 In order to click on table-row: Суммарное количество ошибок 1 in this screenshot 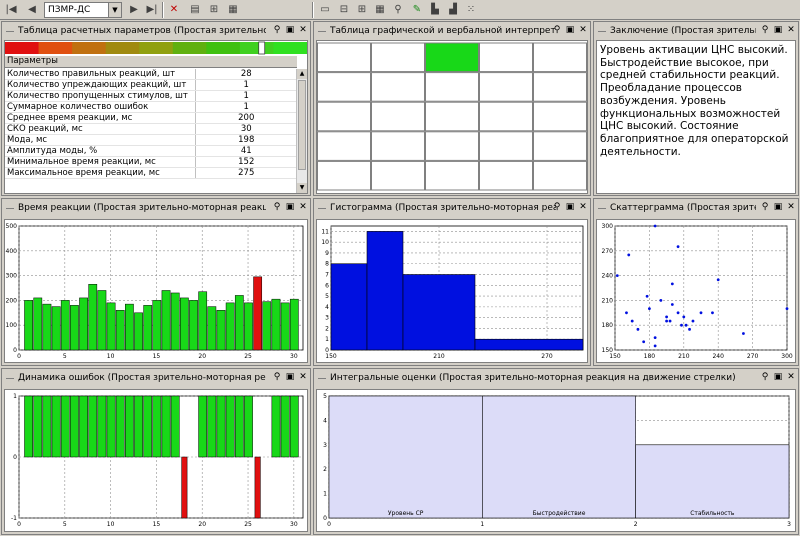, I will do `click(151, 107)`.